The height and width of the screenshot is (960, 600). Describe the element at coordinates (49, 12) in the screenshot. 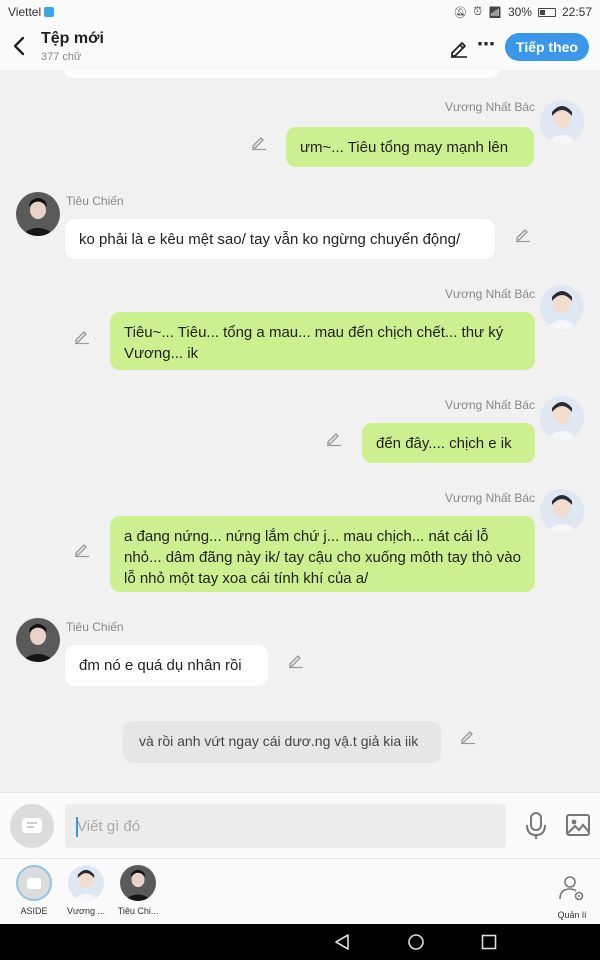

I see `carrier-badge-icon` at that location.